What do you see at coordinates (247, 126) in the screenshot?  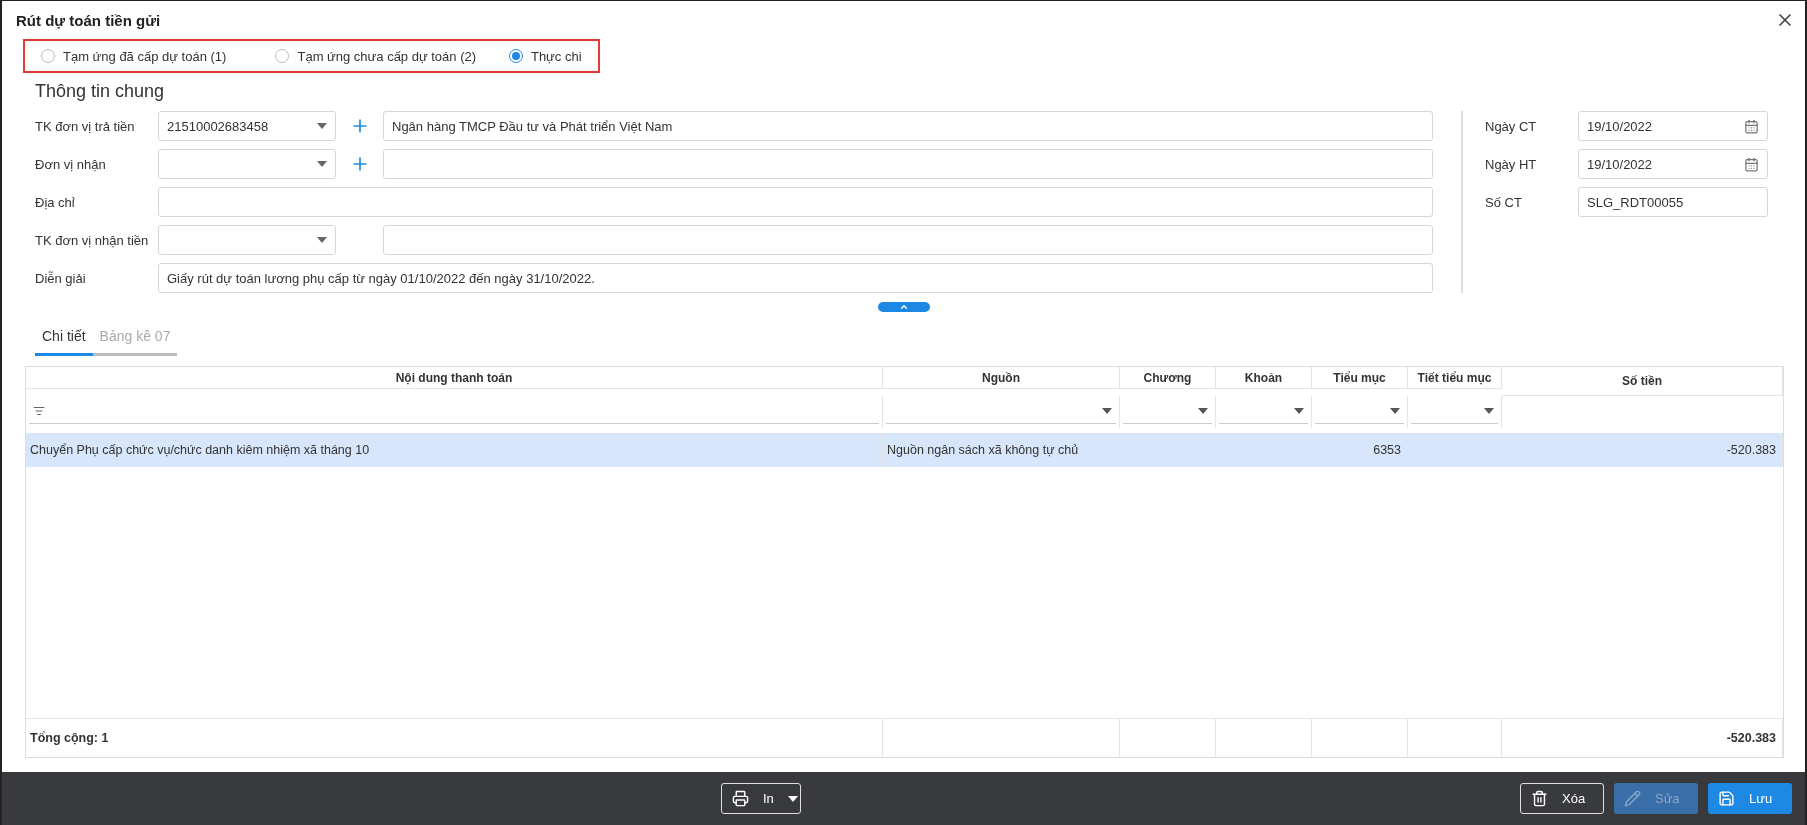 I see `dropdown-field: 21510002683458` at bounding box center [247, 126].